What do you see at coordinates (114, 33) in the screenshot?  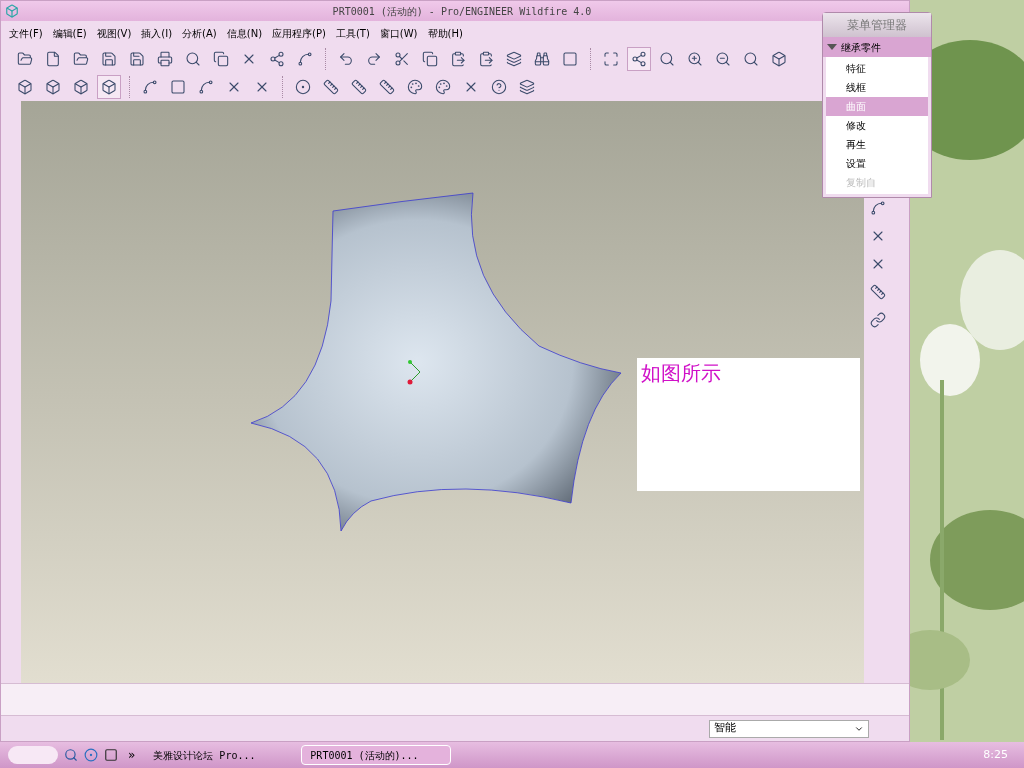 I see `menu-item: 视图(V)` at bounding box center [114, 33].